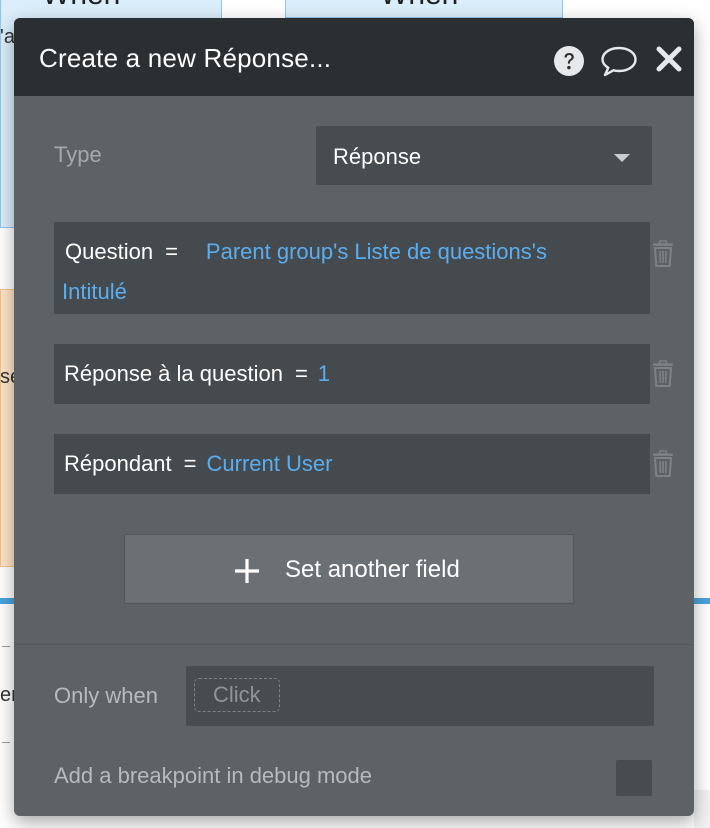 The height and width of the screenshot is (828, 710). Describe the element at coordinates (106, 695) in the screenshot. I see `only-when-label: Only when` at that location.